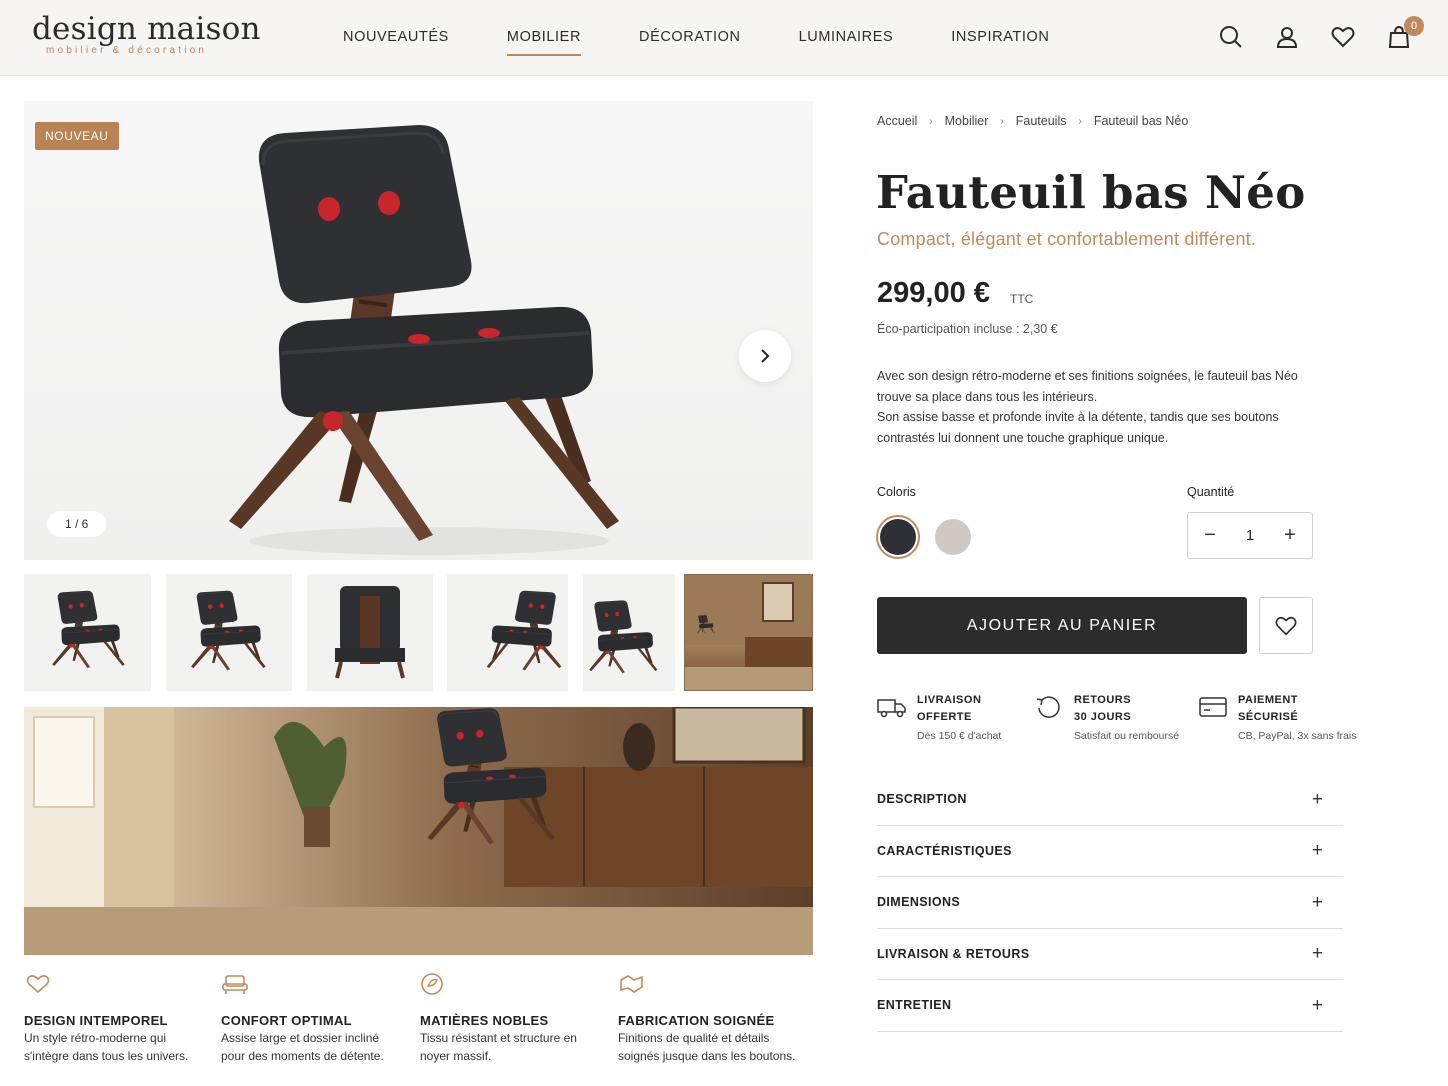  What do you see at coordinates (846, 41) in the screenshot?
I see `nav-item-luminaires: LUMINAIRES` at bounding box center [846, 41].